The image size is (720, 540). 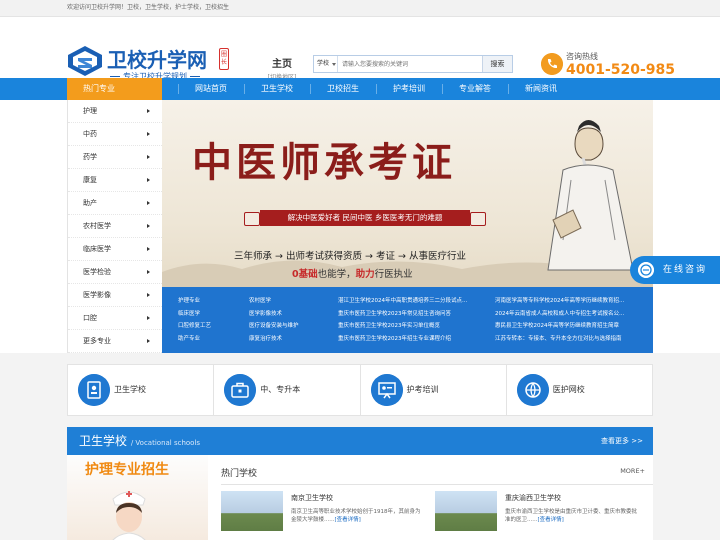 I want to click on section-title: 卫生学校 / Vocational schools, so click(x=139, y=442).